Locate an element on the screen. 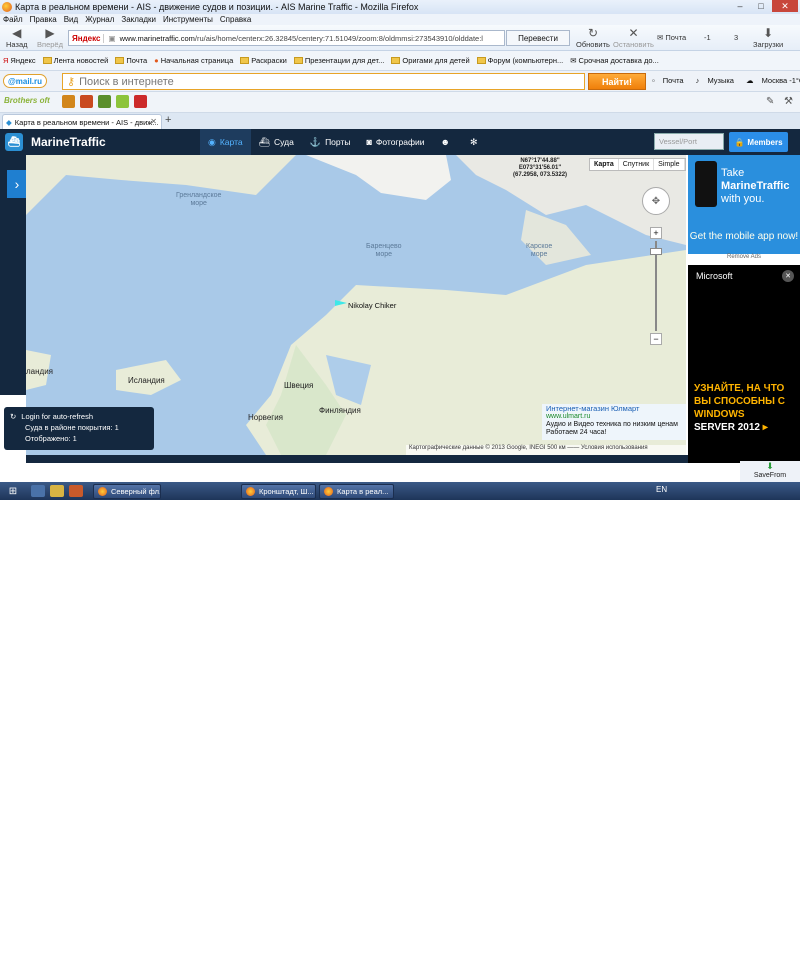 This screenshot has width=800, height=977. map-type-simple: Simple is located at coordinates (669, 164).